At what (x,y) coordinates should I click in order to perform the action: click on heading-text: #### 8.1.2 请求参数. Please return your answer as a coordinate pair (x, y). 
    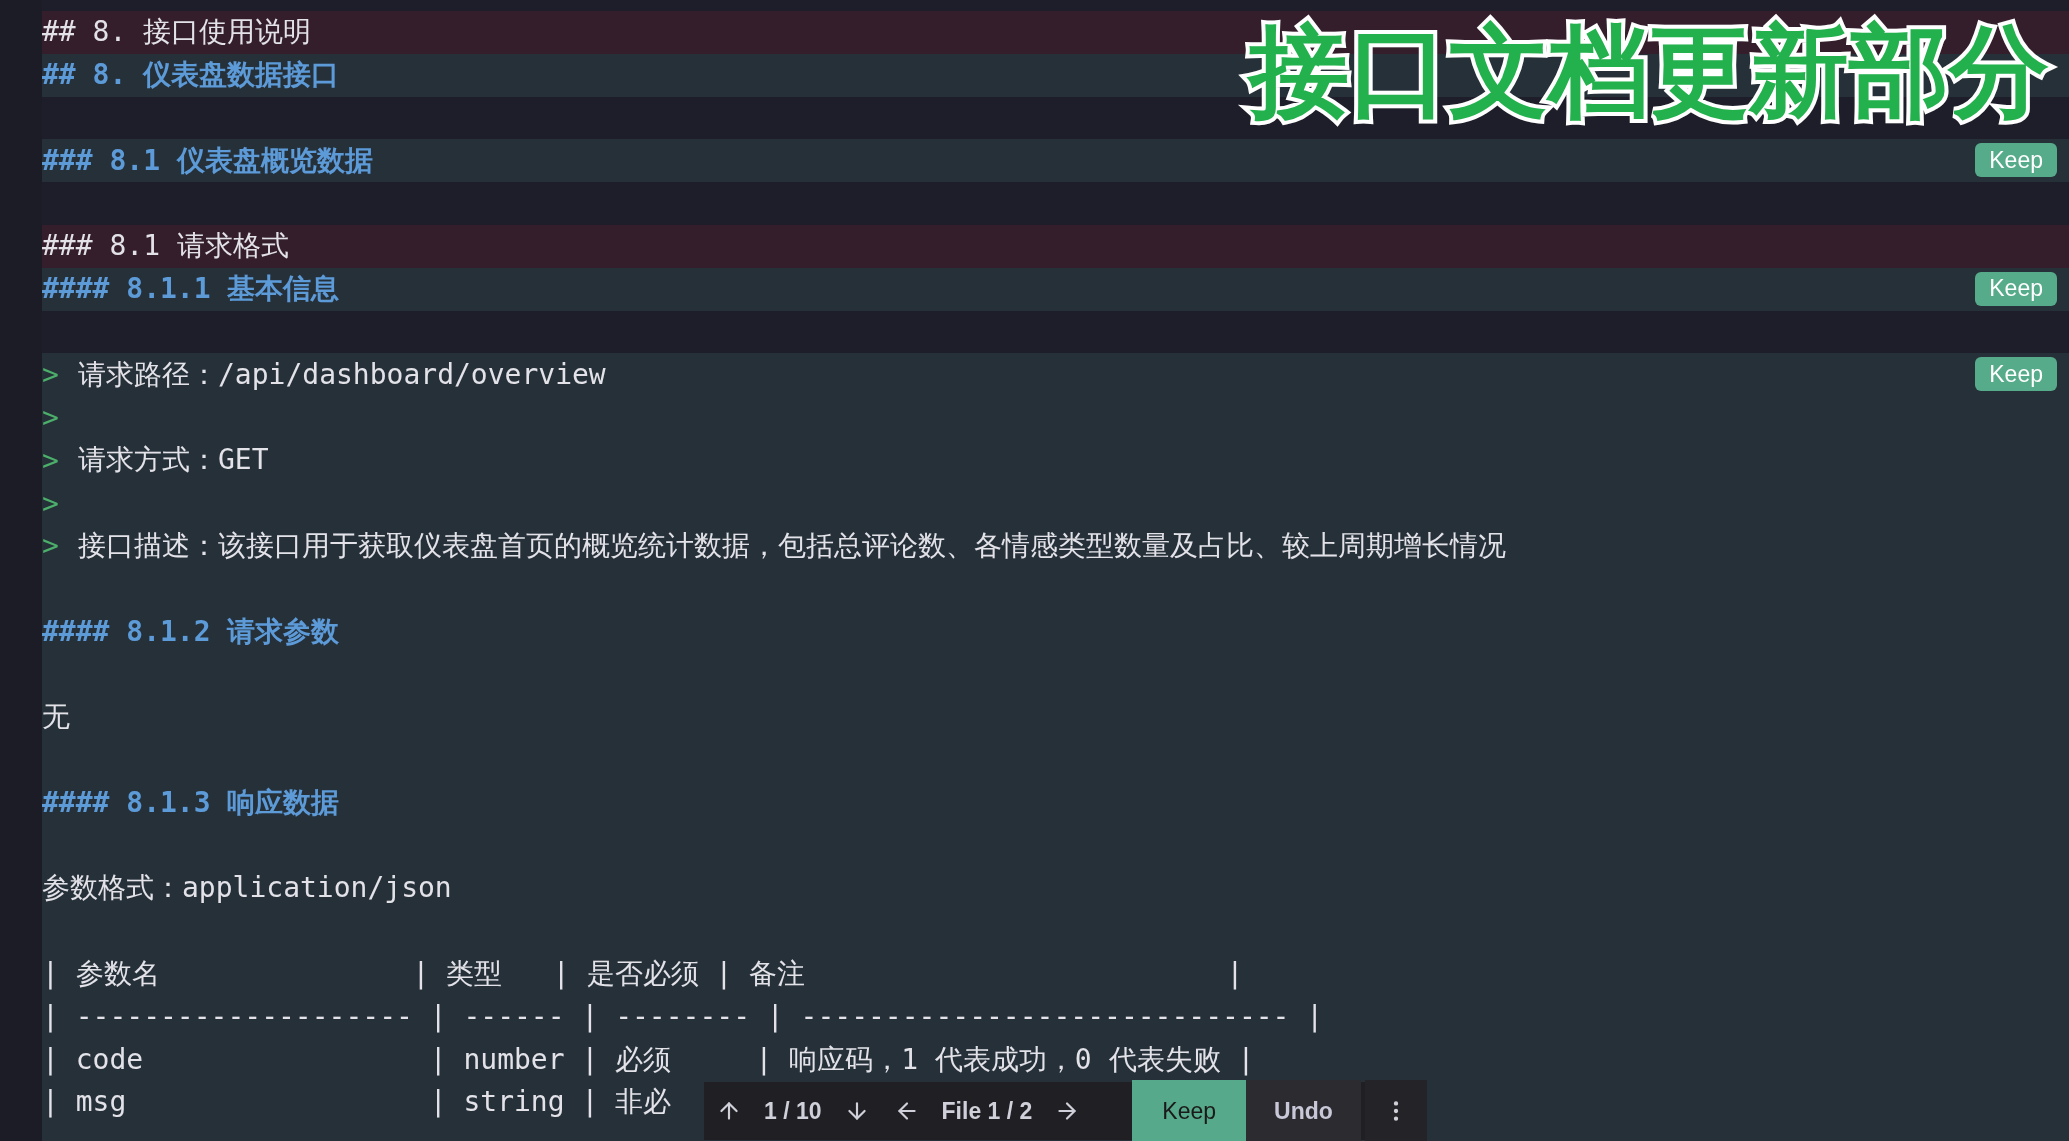
    Looking at the image, I should click on (191, 631).